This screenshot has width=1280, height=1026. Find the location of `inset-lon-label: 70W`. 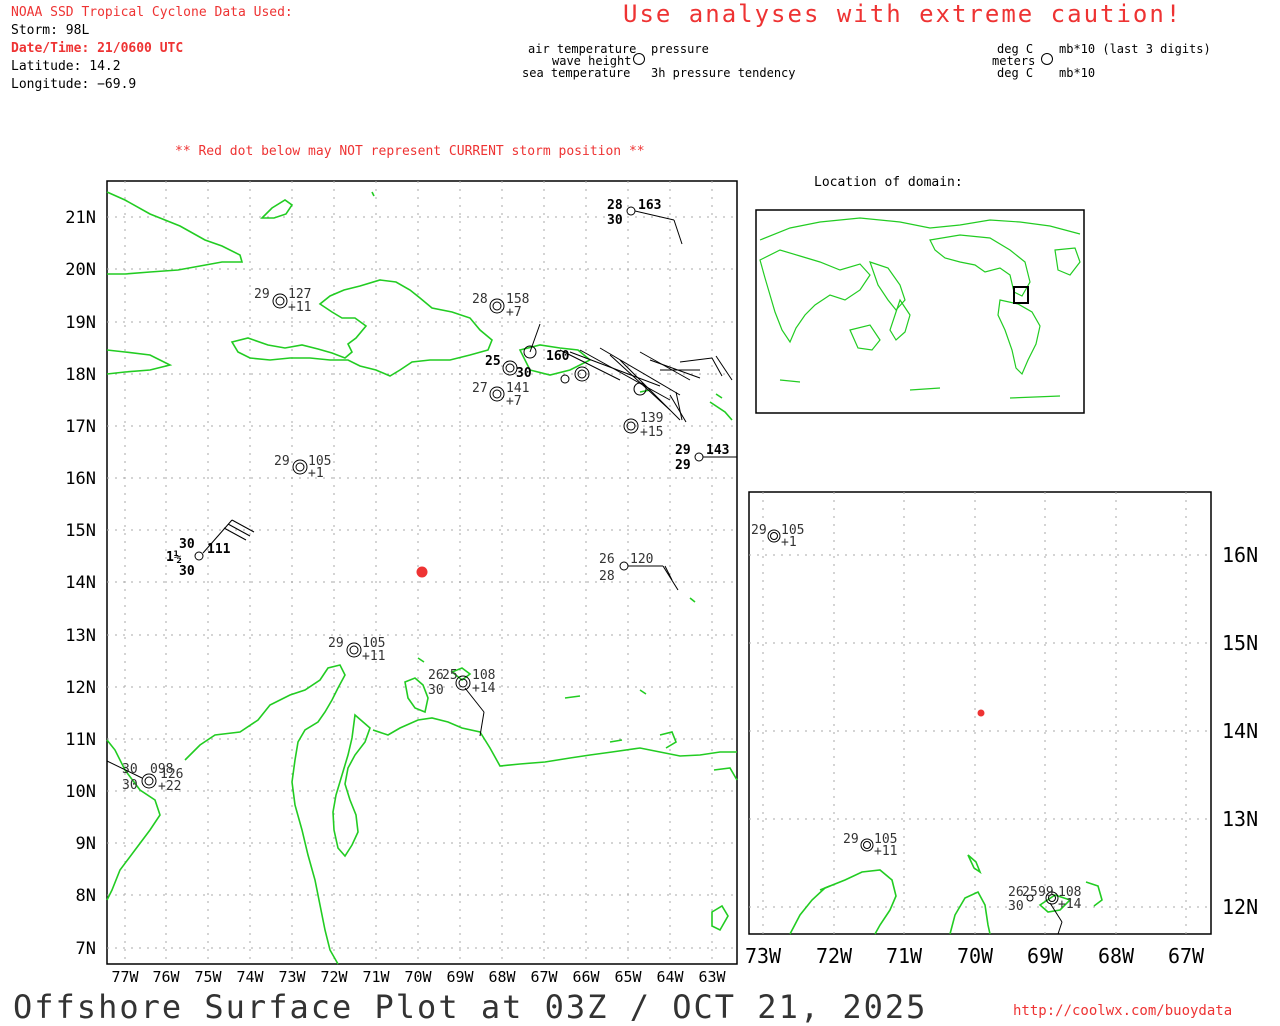

inset-lon-label: 70W is located at coordinates (975, 956).